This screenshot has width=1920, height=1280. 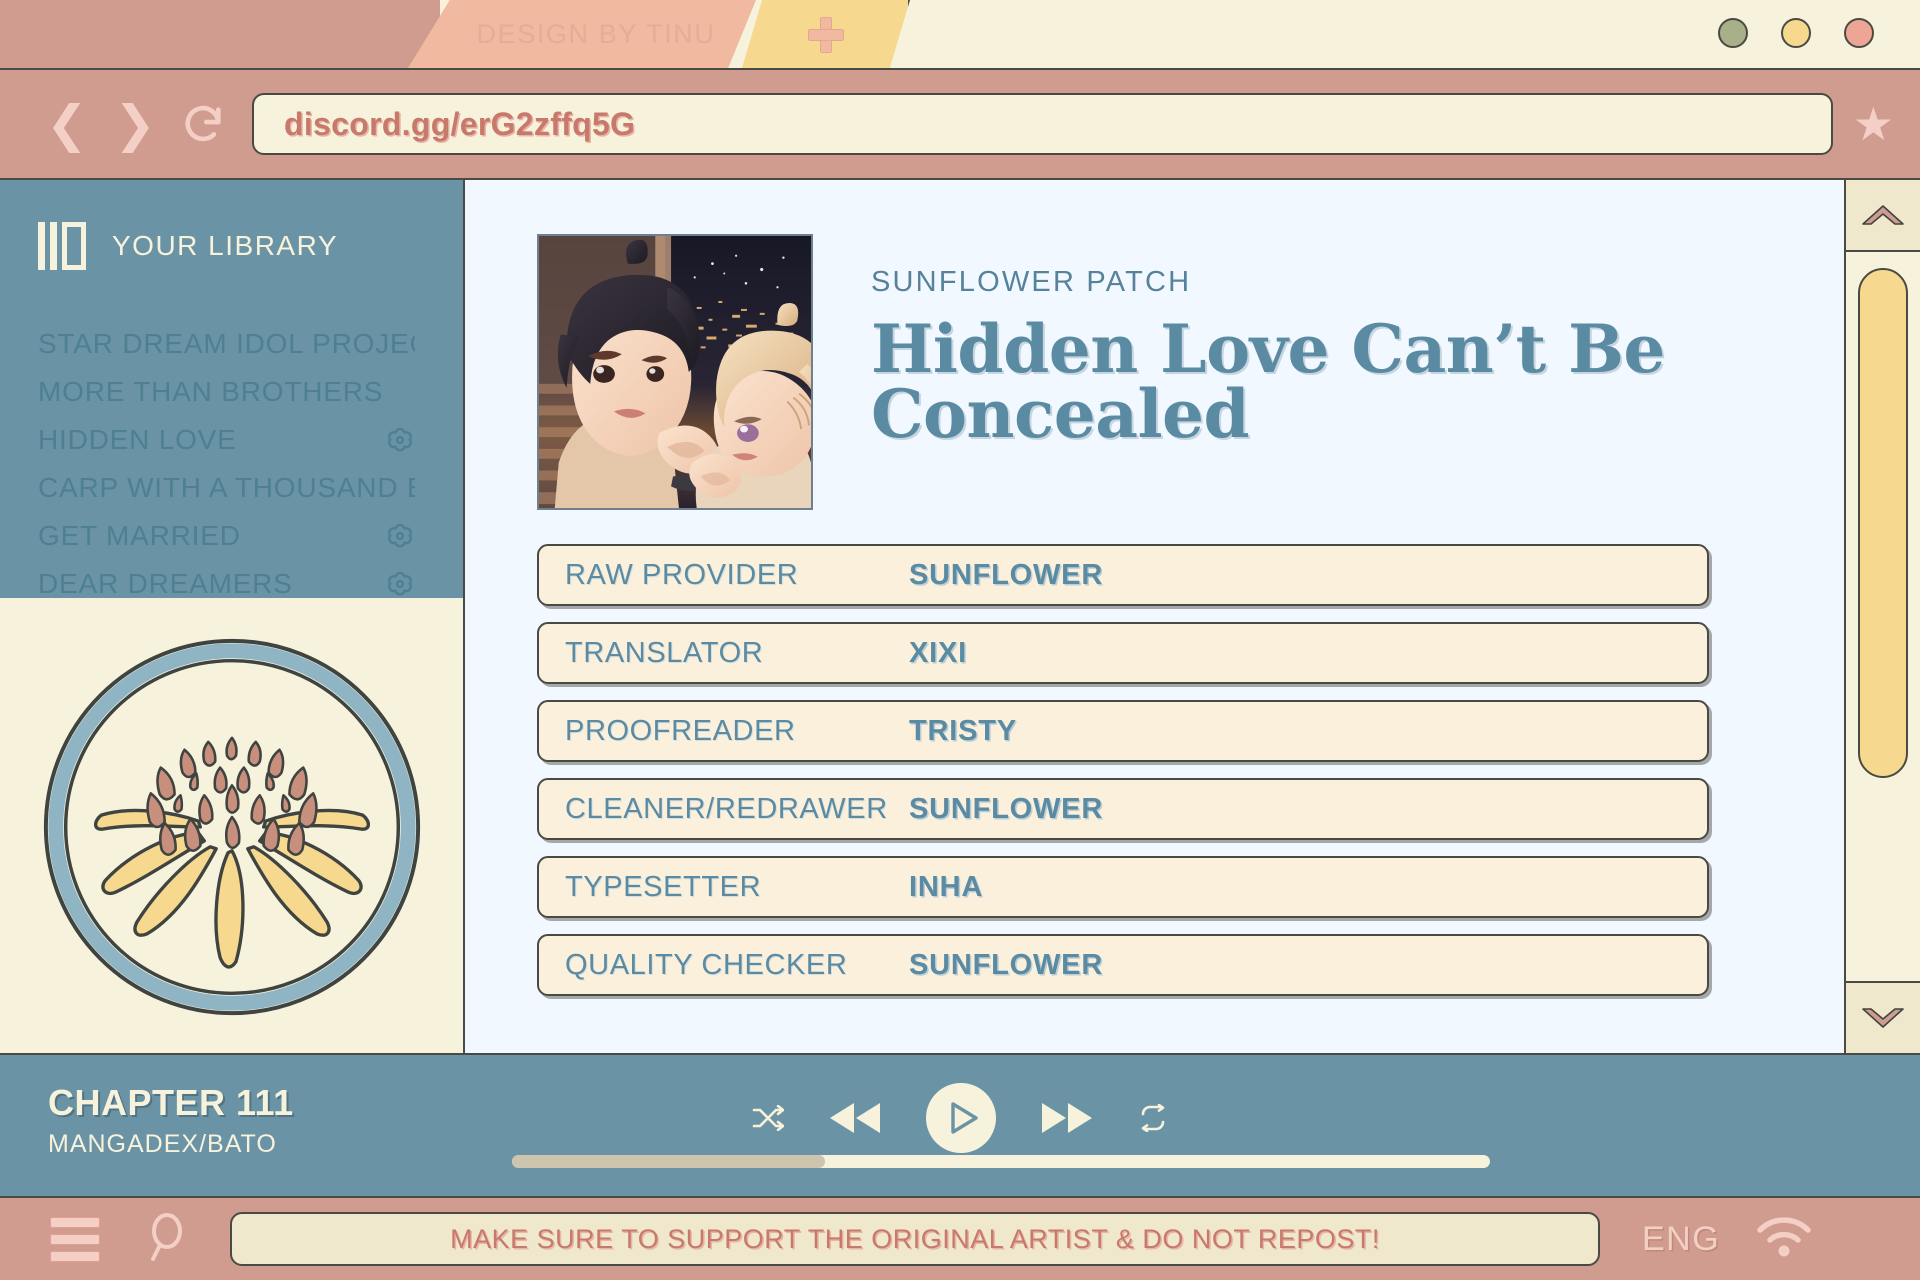 I want to click on credit-row: QUALITY CHECKER SUNFLOWER, so click(x=1123, y=965).